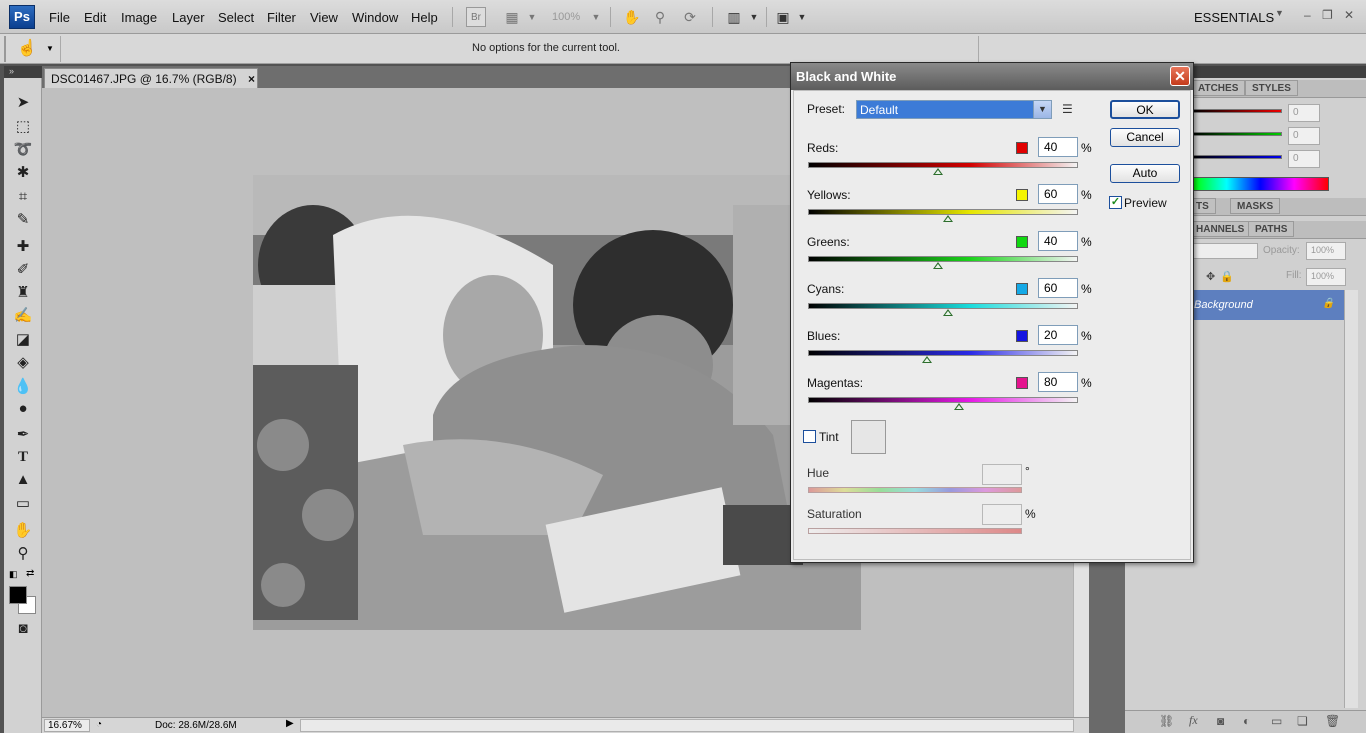 Image resolution: width=1366 pixels, height=733 pixels. Describe the element at coordinates (23, 220) in the screenshot. I see `eyedropper-tool-icon: ✎` at that location.